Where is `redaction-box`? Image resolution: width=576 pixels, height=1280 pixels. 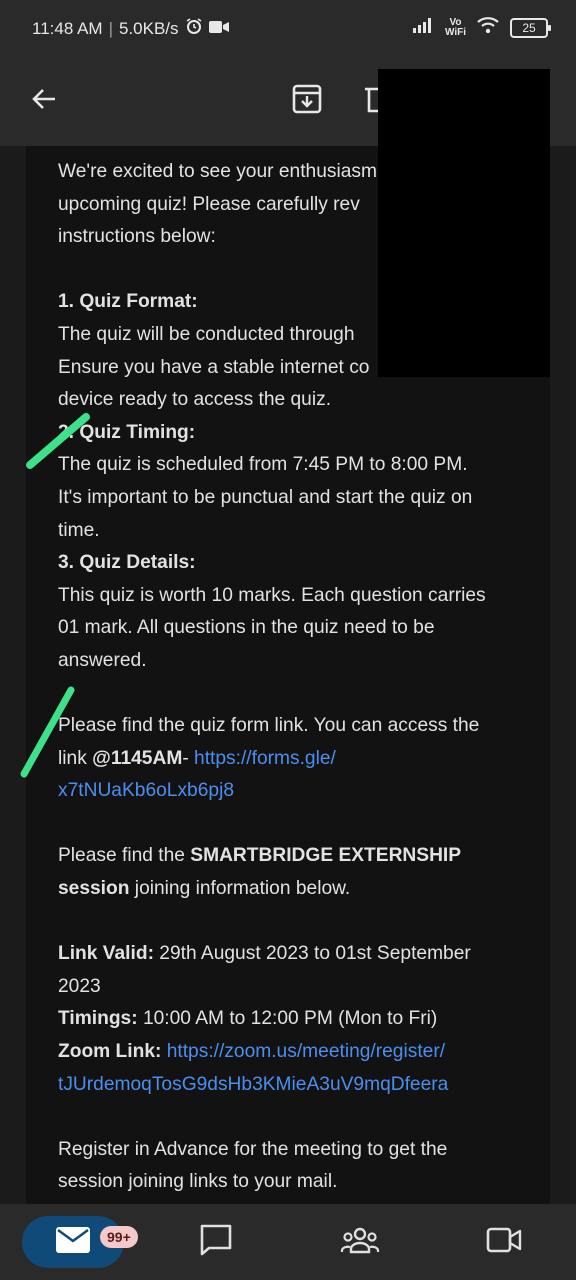 redaction-box is located at coordinates (464, 223).